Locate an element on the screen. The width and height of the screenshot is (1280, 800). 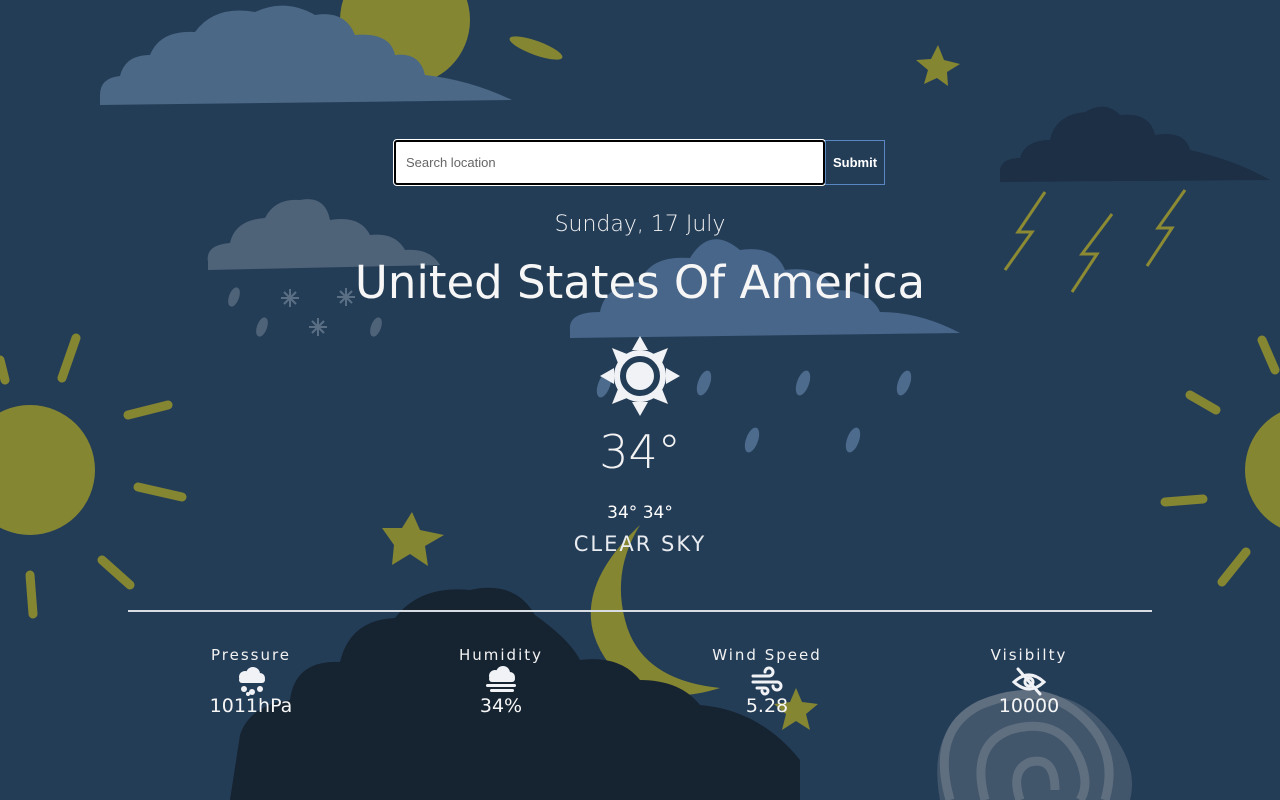
search-input is located at coordinates (609, 162).